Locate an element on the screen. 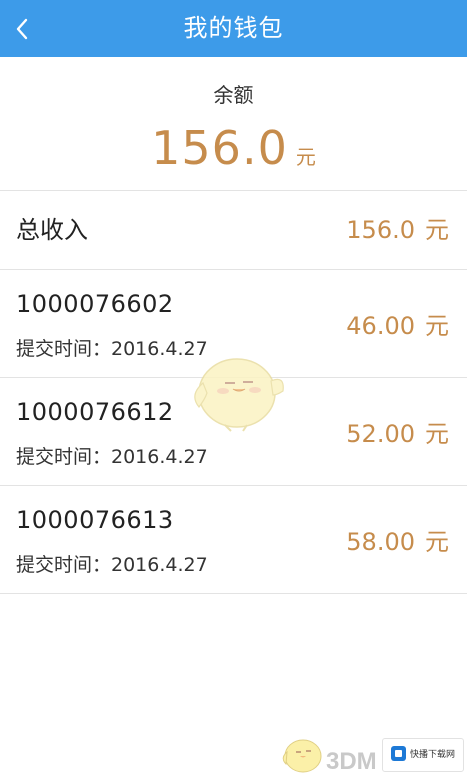 Image resolution: width=467 pixels, height=780 pixels. balance-label: 余额 is located at coordinates (233, 95).